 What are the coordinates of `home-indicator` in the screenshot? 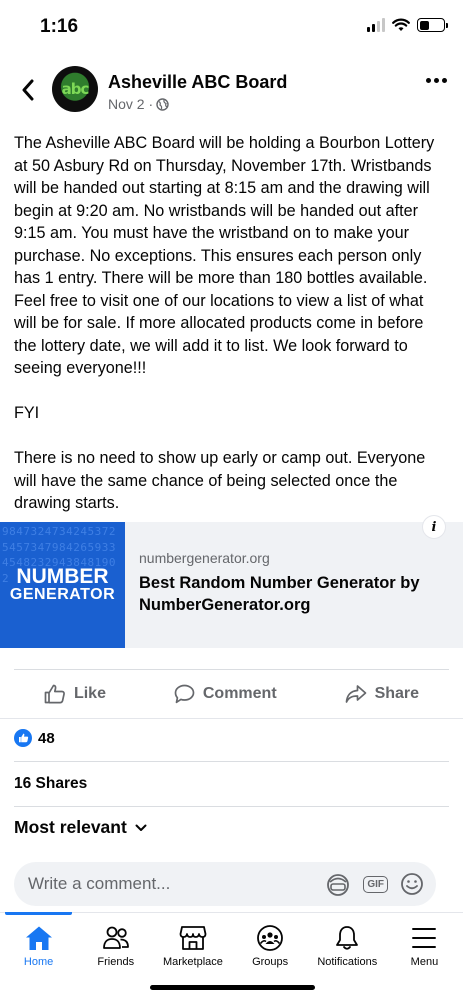 It's located at (232, 987).